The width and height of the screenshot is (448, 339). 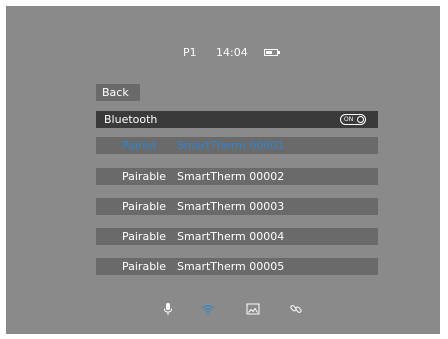 I want to click on device-row: Pairable SmartTherm 00005, so click(x=237, y=266).